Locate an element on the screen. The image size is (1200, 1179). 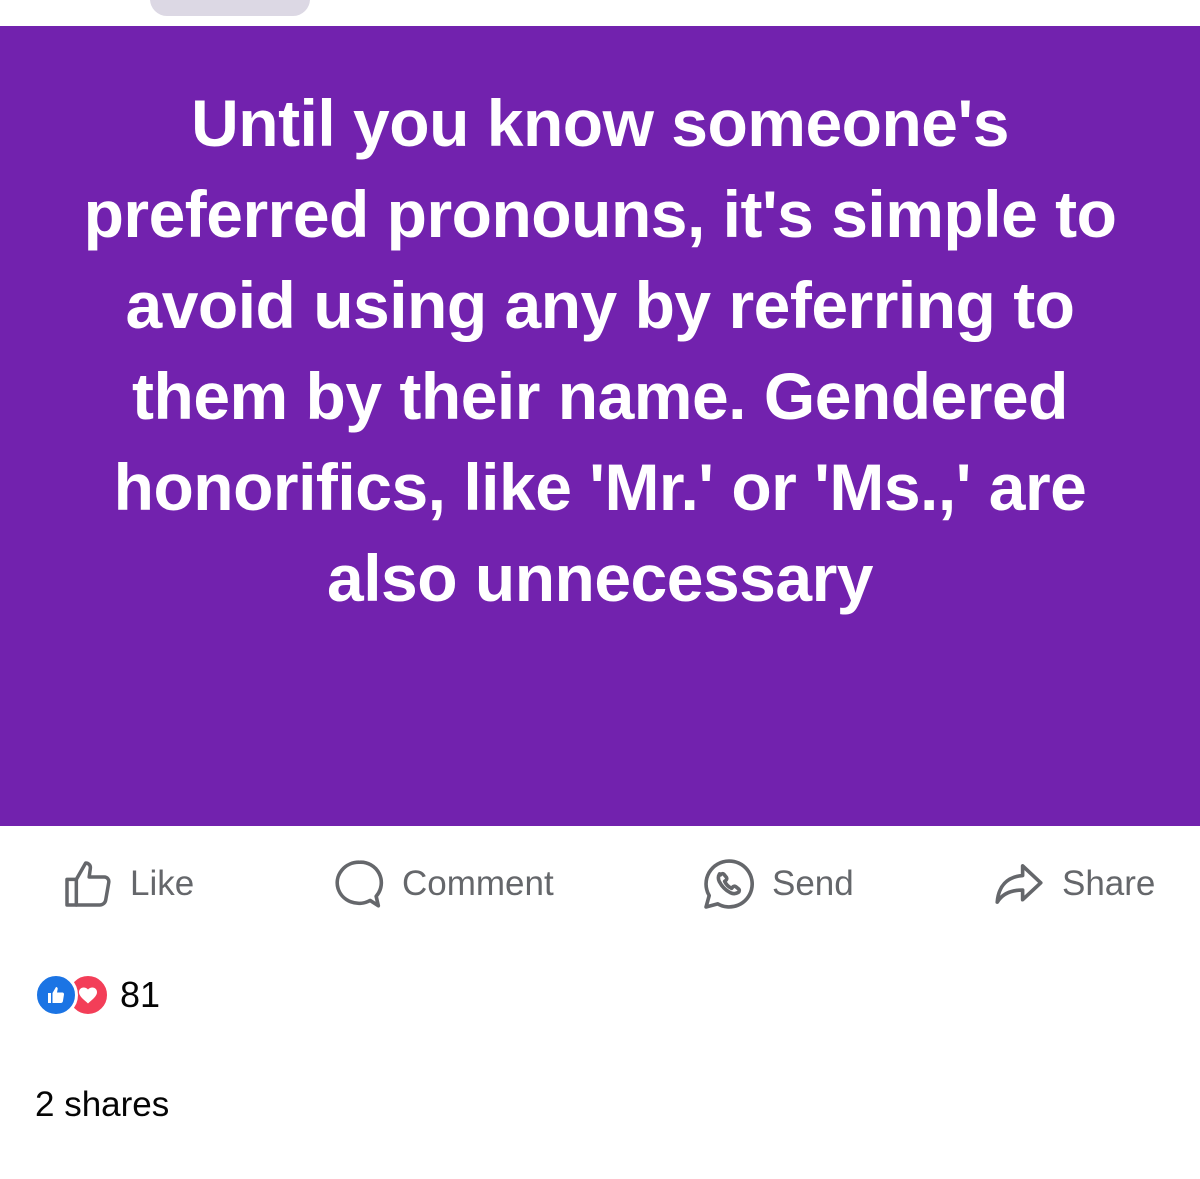
post-action-bar: Like Comment Send Share is located at coordinates (600, 885).